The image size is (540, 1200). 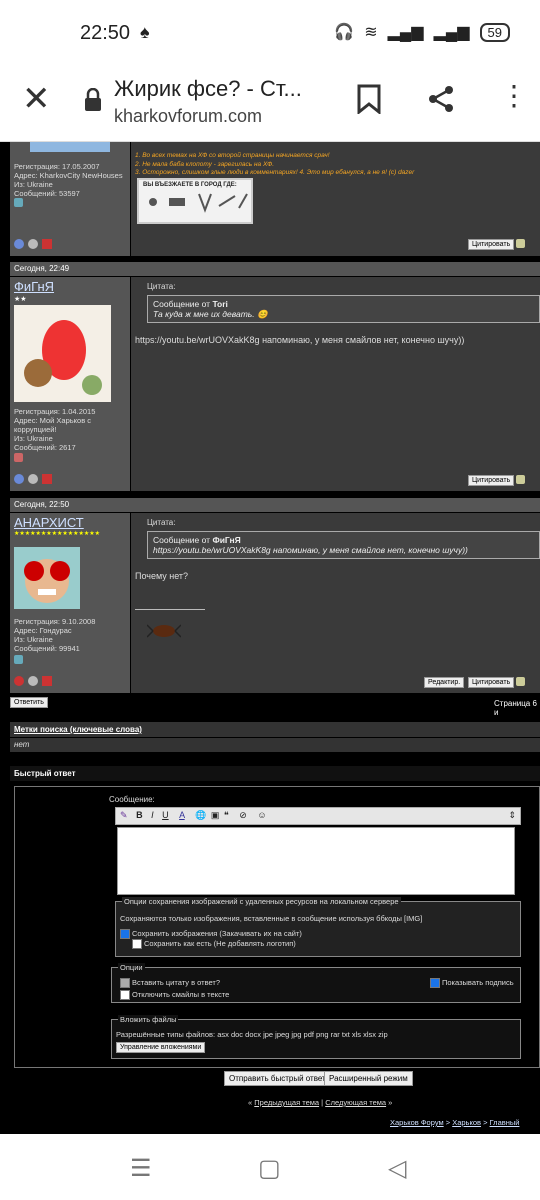 What do you see at coordinates (320, 1102) in the screenshot?
I see `topic-nav: « Предыдущая тема | Следующая тема »` at bounding box center [320, 1102].